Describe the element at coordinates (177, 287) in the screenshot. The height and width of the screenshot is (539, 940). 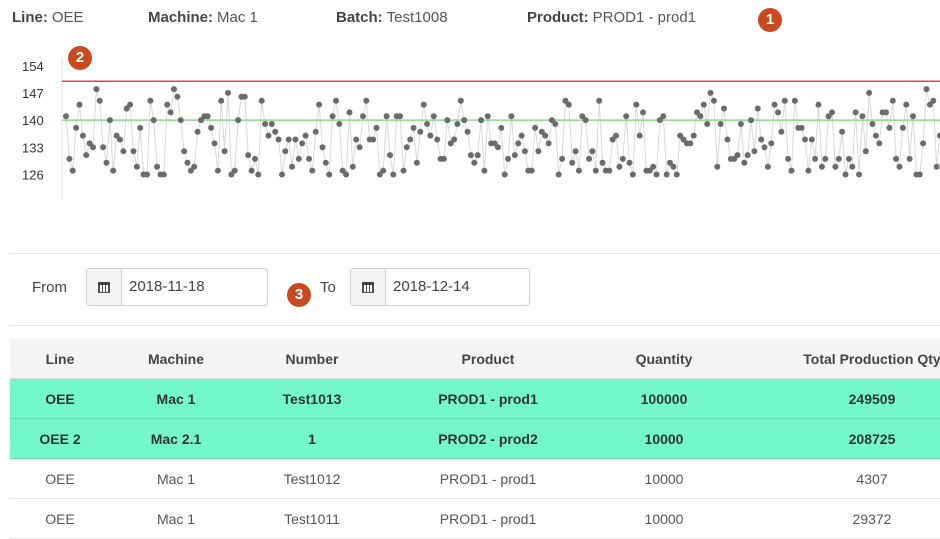
I see `from-date-field: 2018-11-18` at that location.